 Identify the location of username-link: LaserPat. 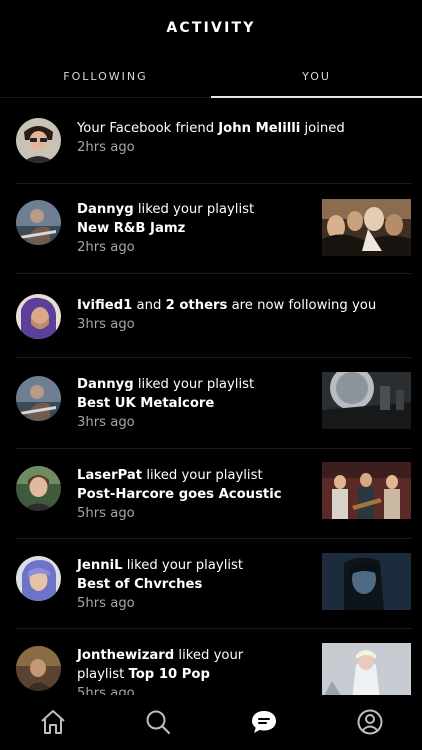
(109, 475).